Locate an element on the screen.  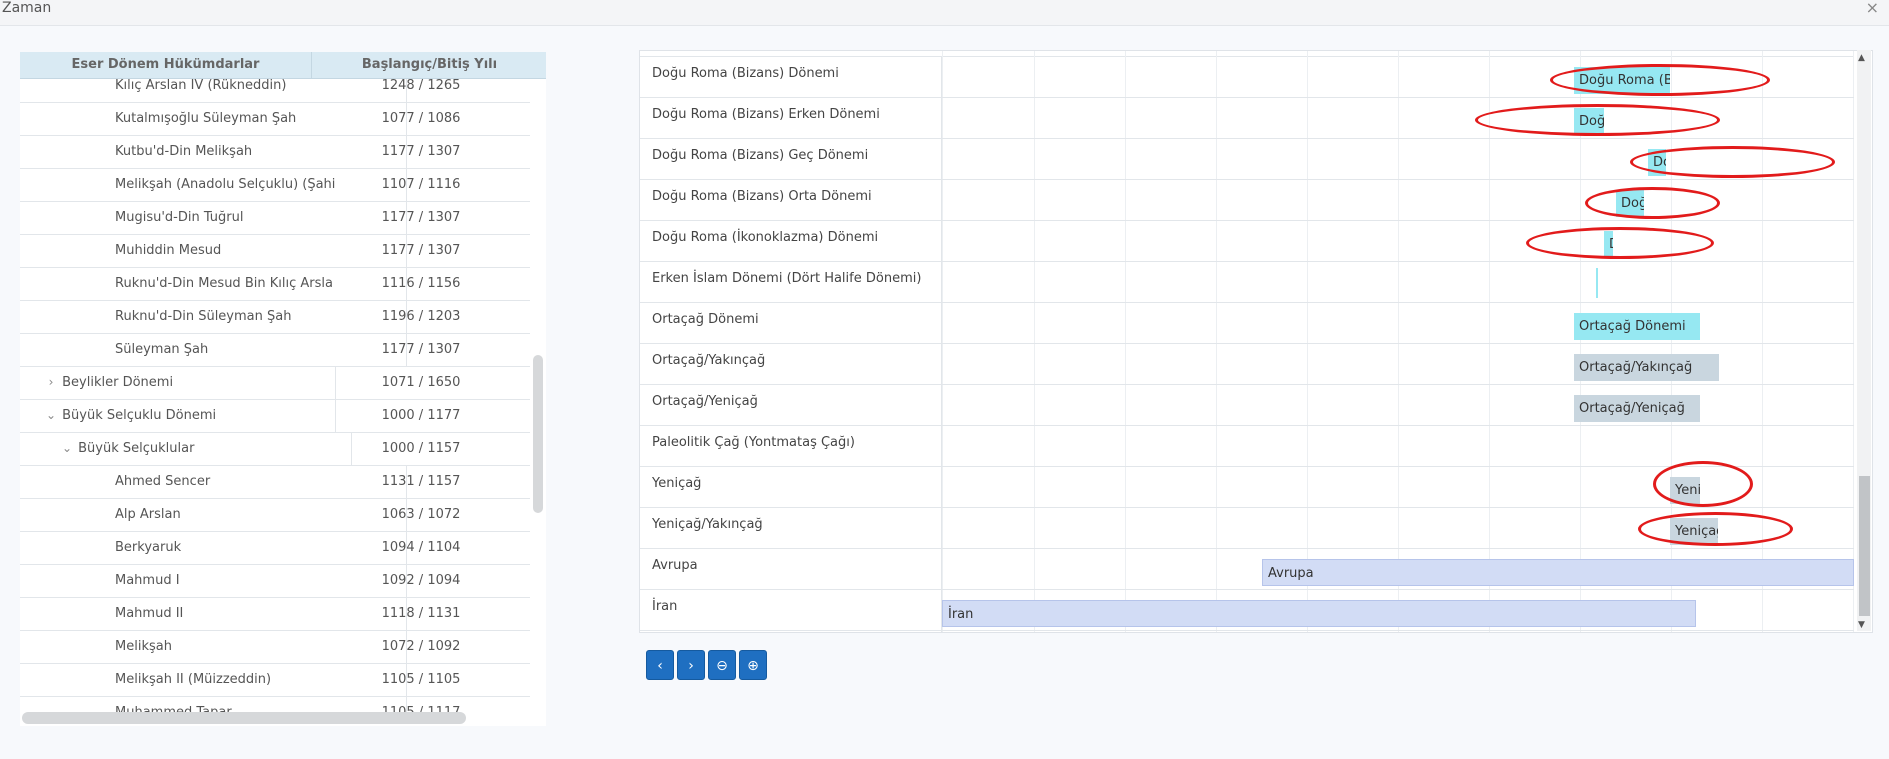
timeline-row: Doğu Roma (Bizans) Erken Dönemi Doğ is located at coordinates (1247, 118).